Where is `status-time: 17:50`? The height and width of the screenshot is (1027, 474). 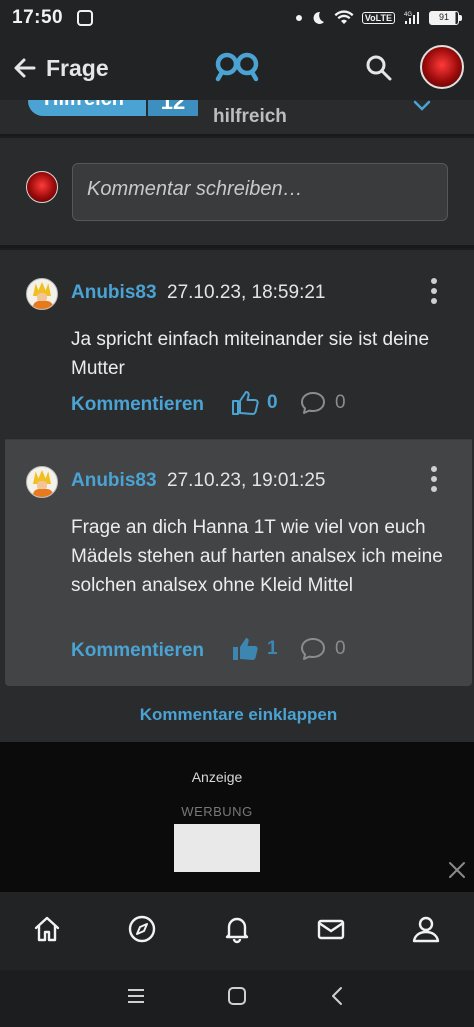 status-time: 17:50 is located at coordinates (38, 17).